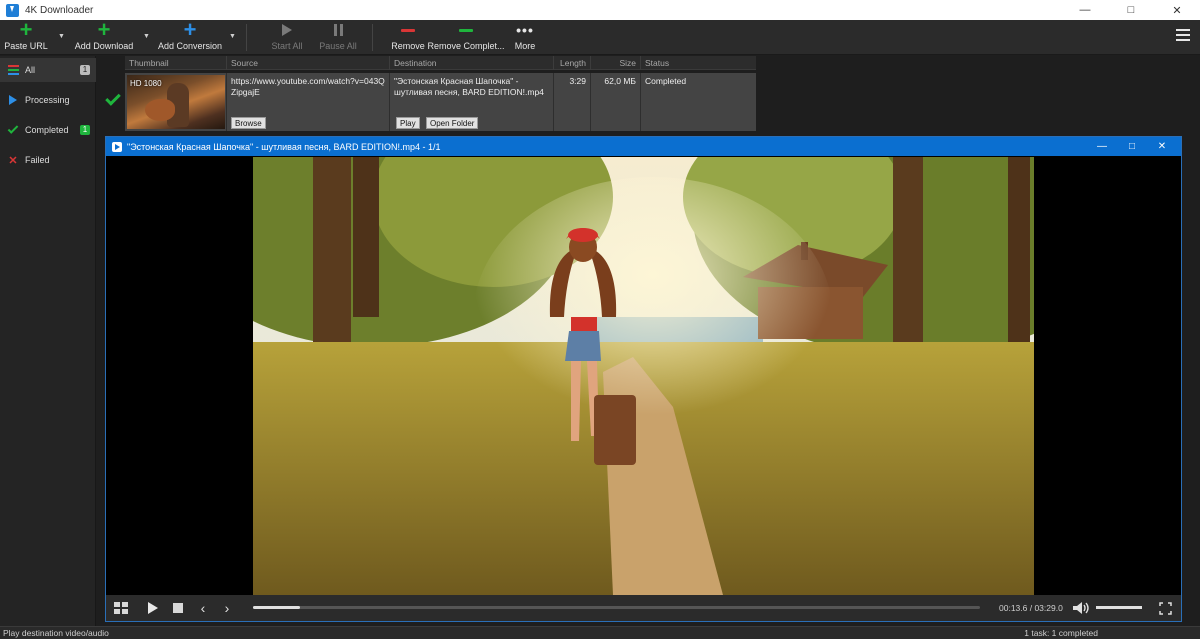 This screenshot has width=1200, height=639. Describe the element at coordinates (248, 123) in the screenshot. I see `browse-button: Browse` at that location.